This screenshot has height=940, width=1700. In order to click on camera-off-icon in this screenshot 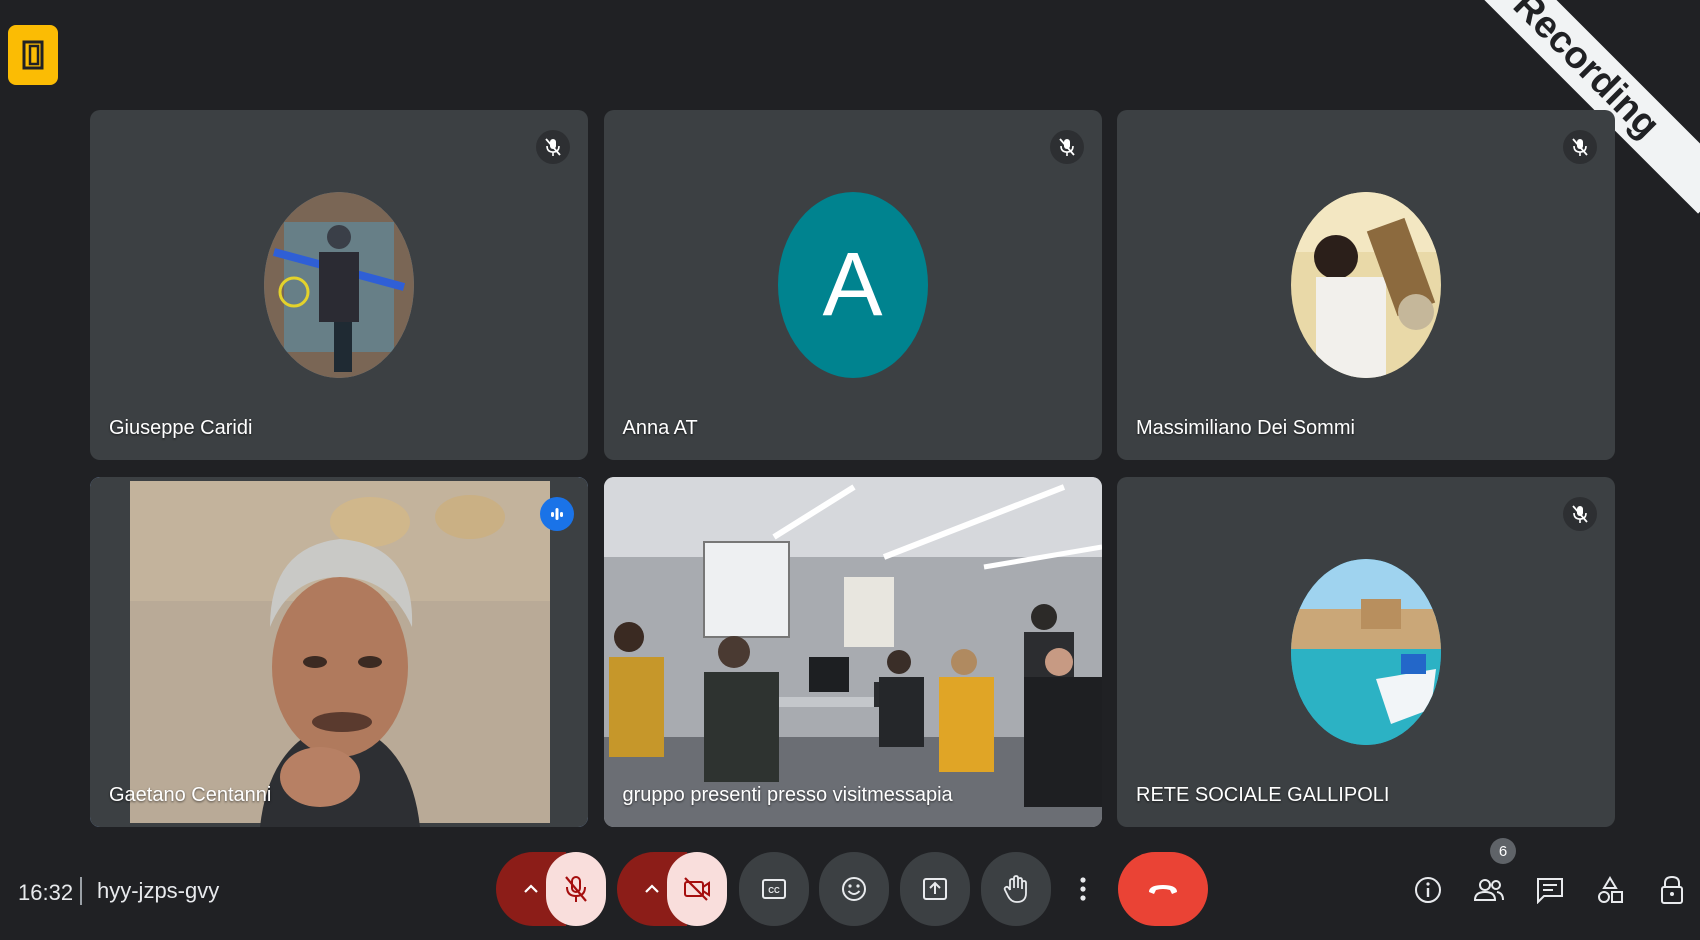, I will do `click(697, 889)`.